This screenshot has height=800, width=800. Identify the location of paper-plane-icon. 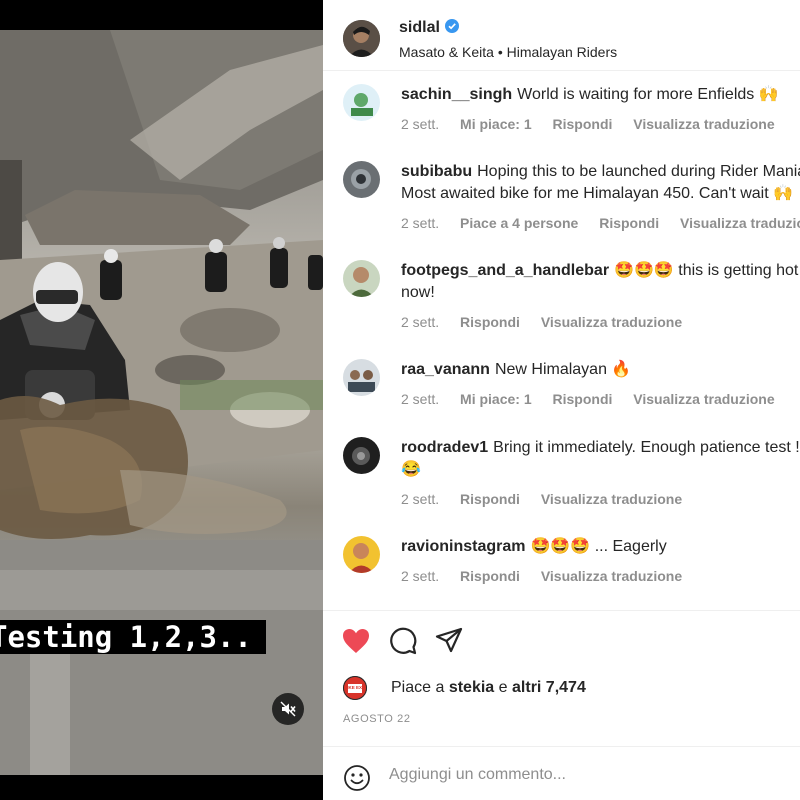
(449, 641).